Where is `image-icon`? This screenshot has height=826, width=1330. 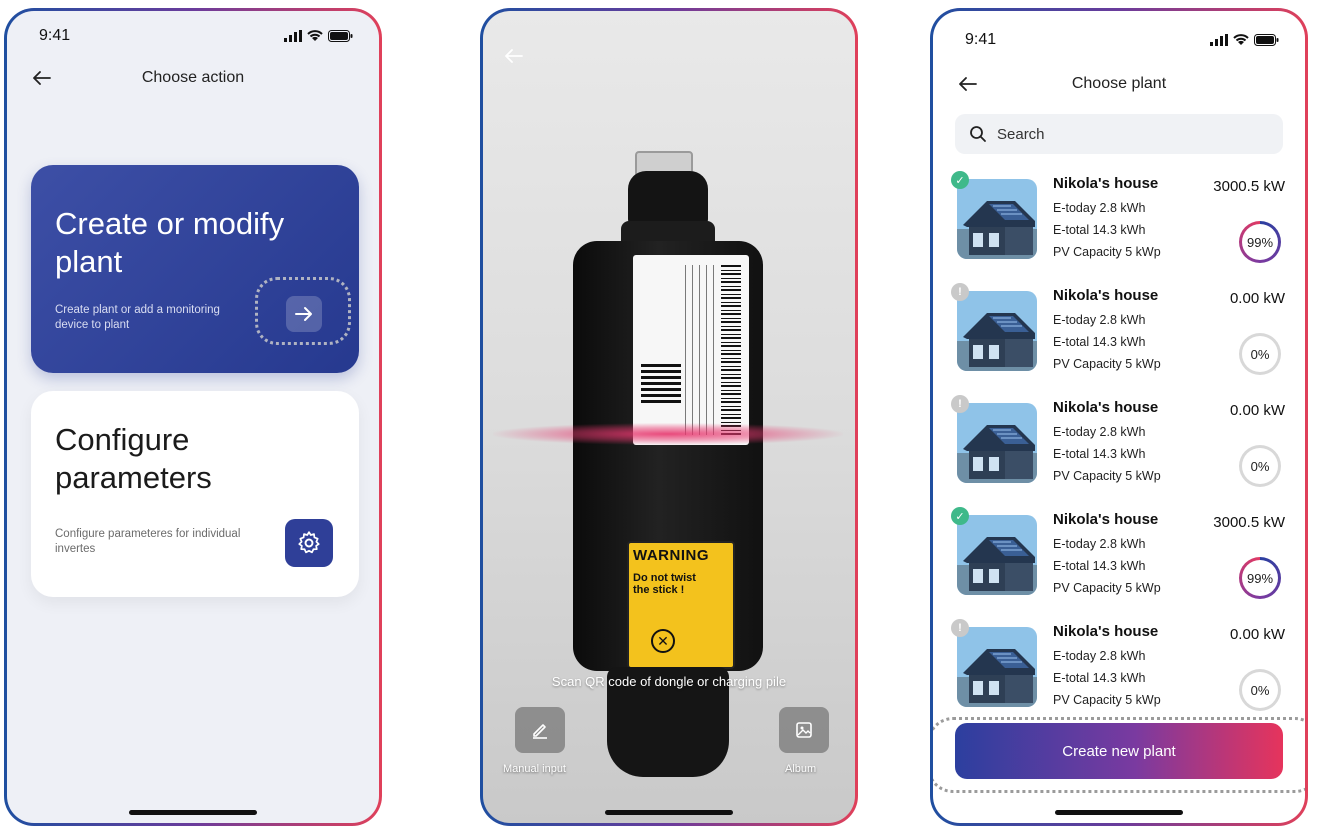 image-icon is located at coordinates (804, 730).